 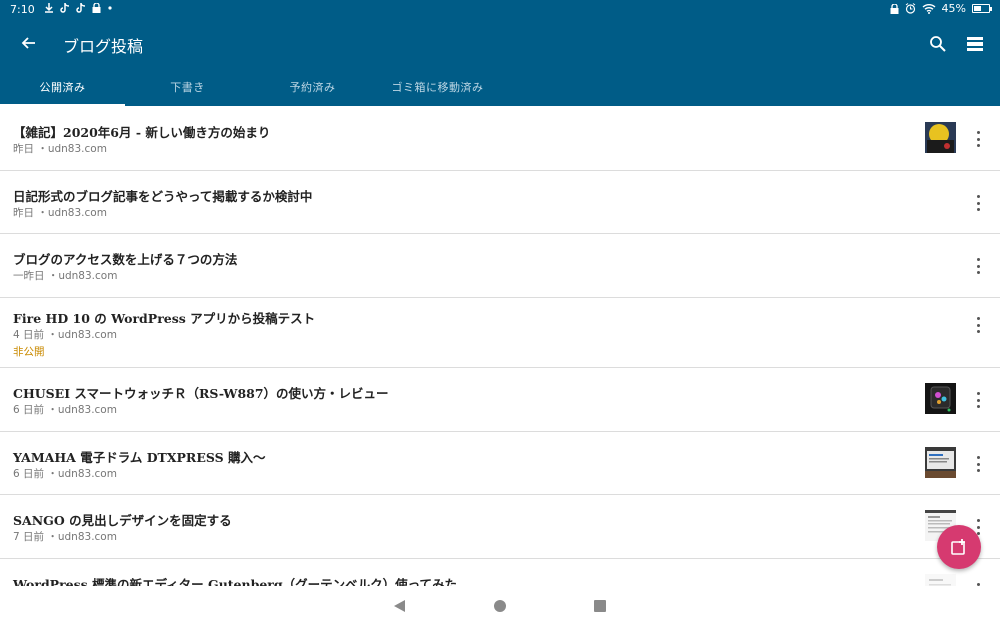 I want to click on post-title: CHUSEI スマートウォッチＲ（RS-W887）の使い方・レビュー, so click(x=201, y=393).